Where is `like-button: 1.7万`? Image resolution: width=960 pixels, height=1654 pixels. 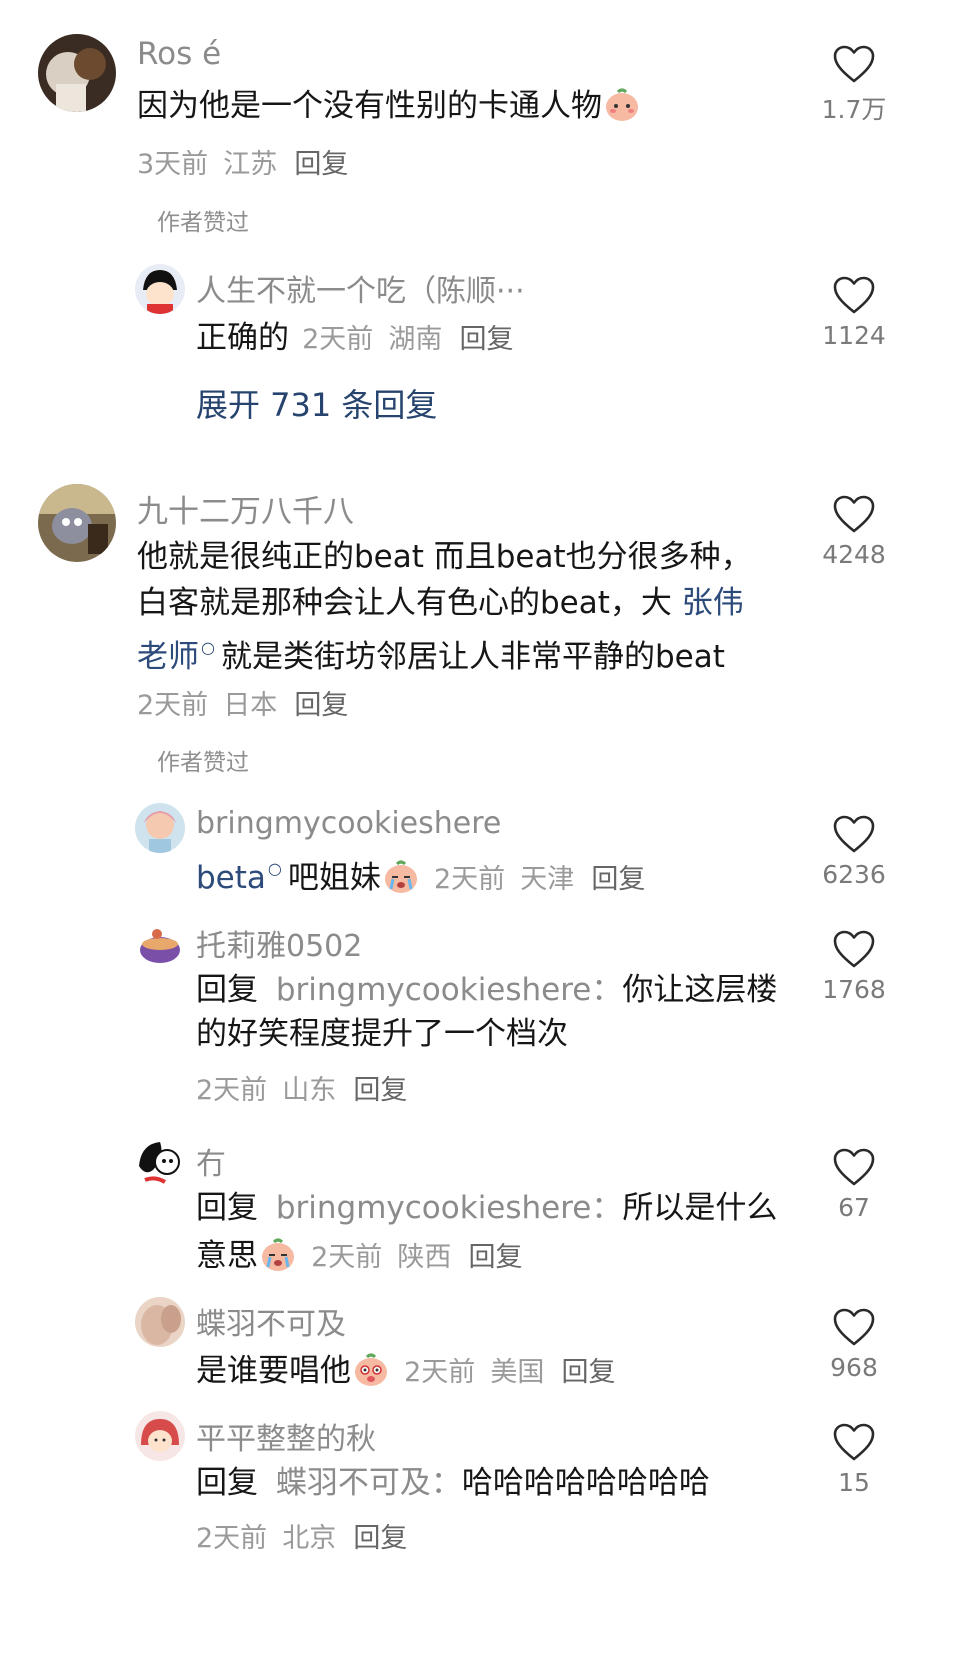 like-button: 1.7万 is located at coordinates (854, 85).